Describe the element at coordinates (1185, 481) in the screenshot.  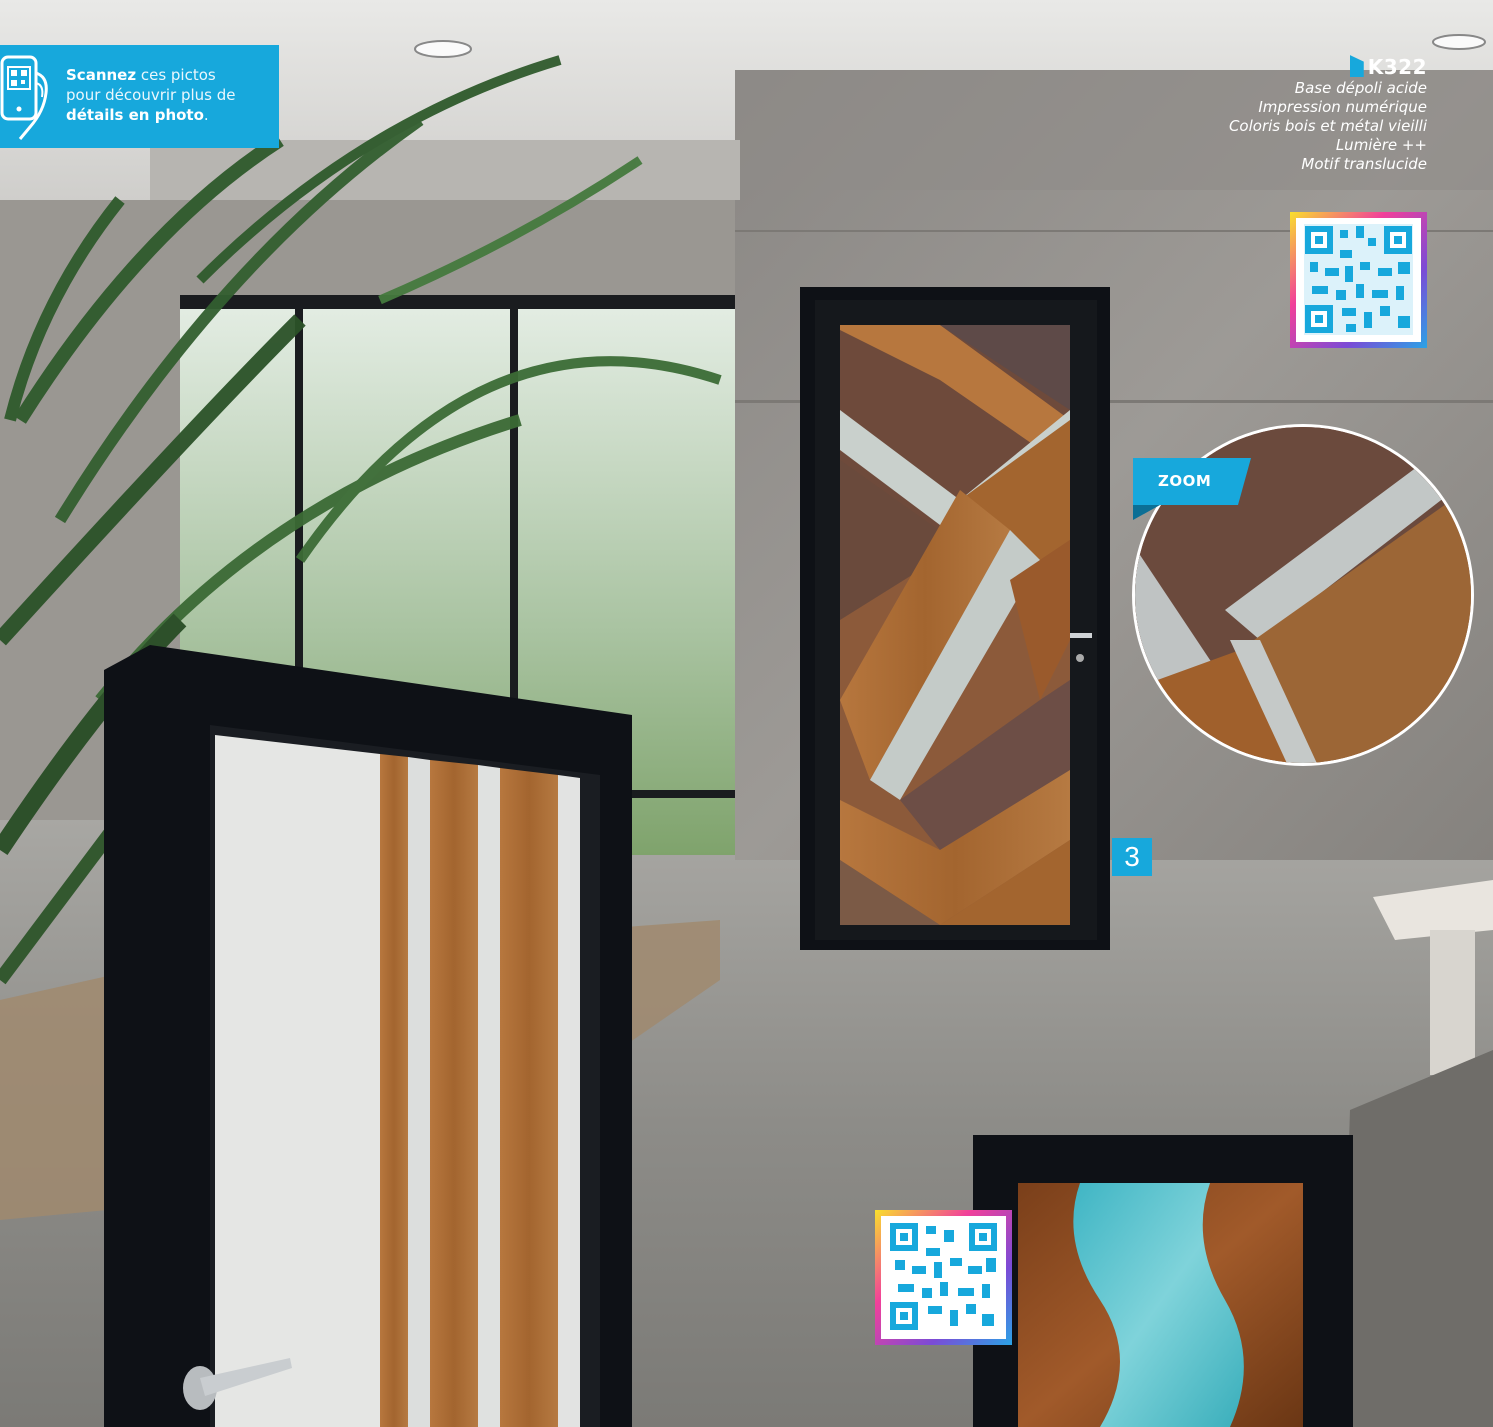
I see `zoom-label: ZOOM` at that location.